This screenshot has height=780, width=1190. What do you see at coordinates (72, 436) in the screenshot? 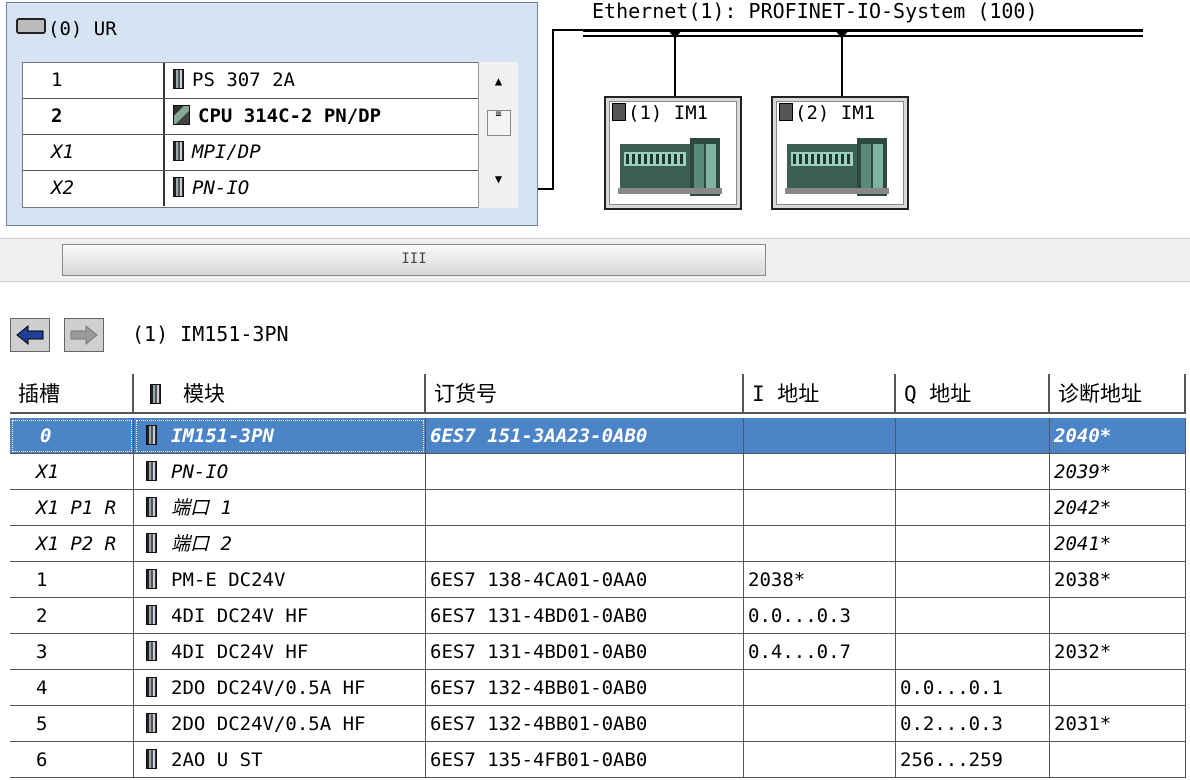
I see `cell-slot: 0` at bounding box center [72, 436].